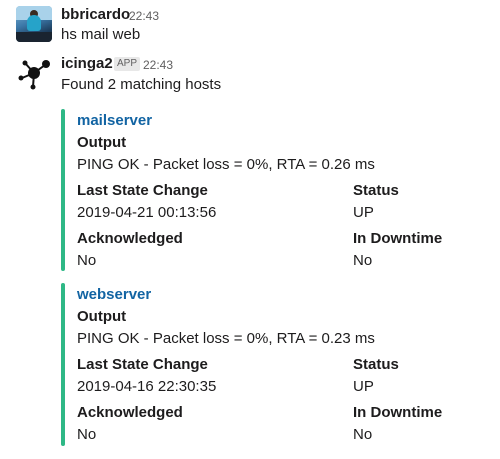  Describe the element at coordinates (147, 212) in the screenshot. I see `field-last-state-change-value: 2019-04-21 00:13:56` at that location.